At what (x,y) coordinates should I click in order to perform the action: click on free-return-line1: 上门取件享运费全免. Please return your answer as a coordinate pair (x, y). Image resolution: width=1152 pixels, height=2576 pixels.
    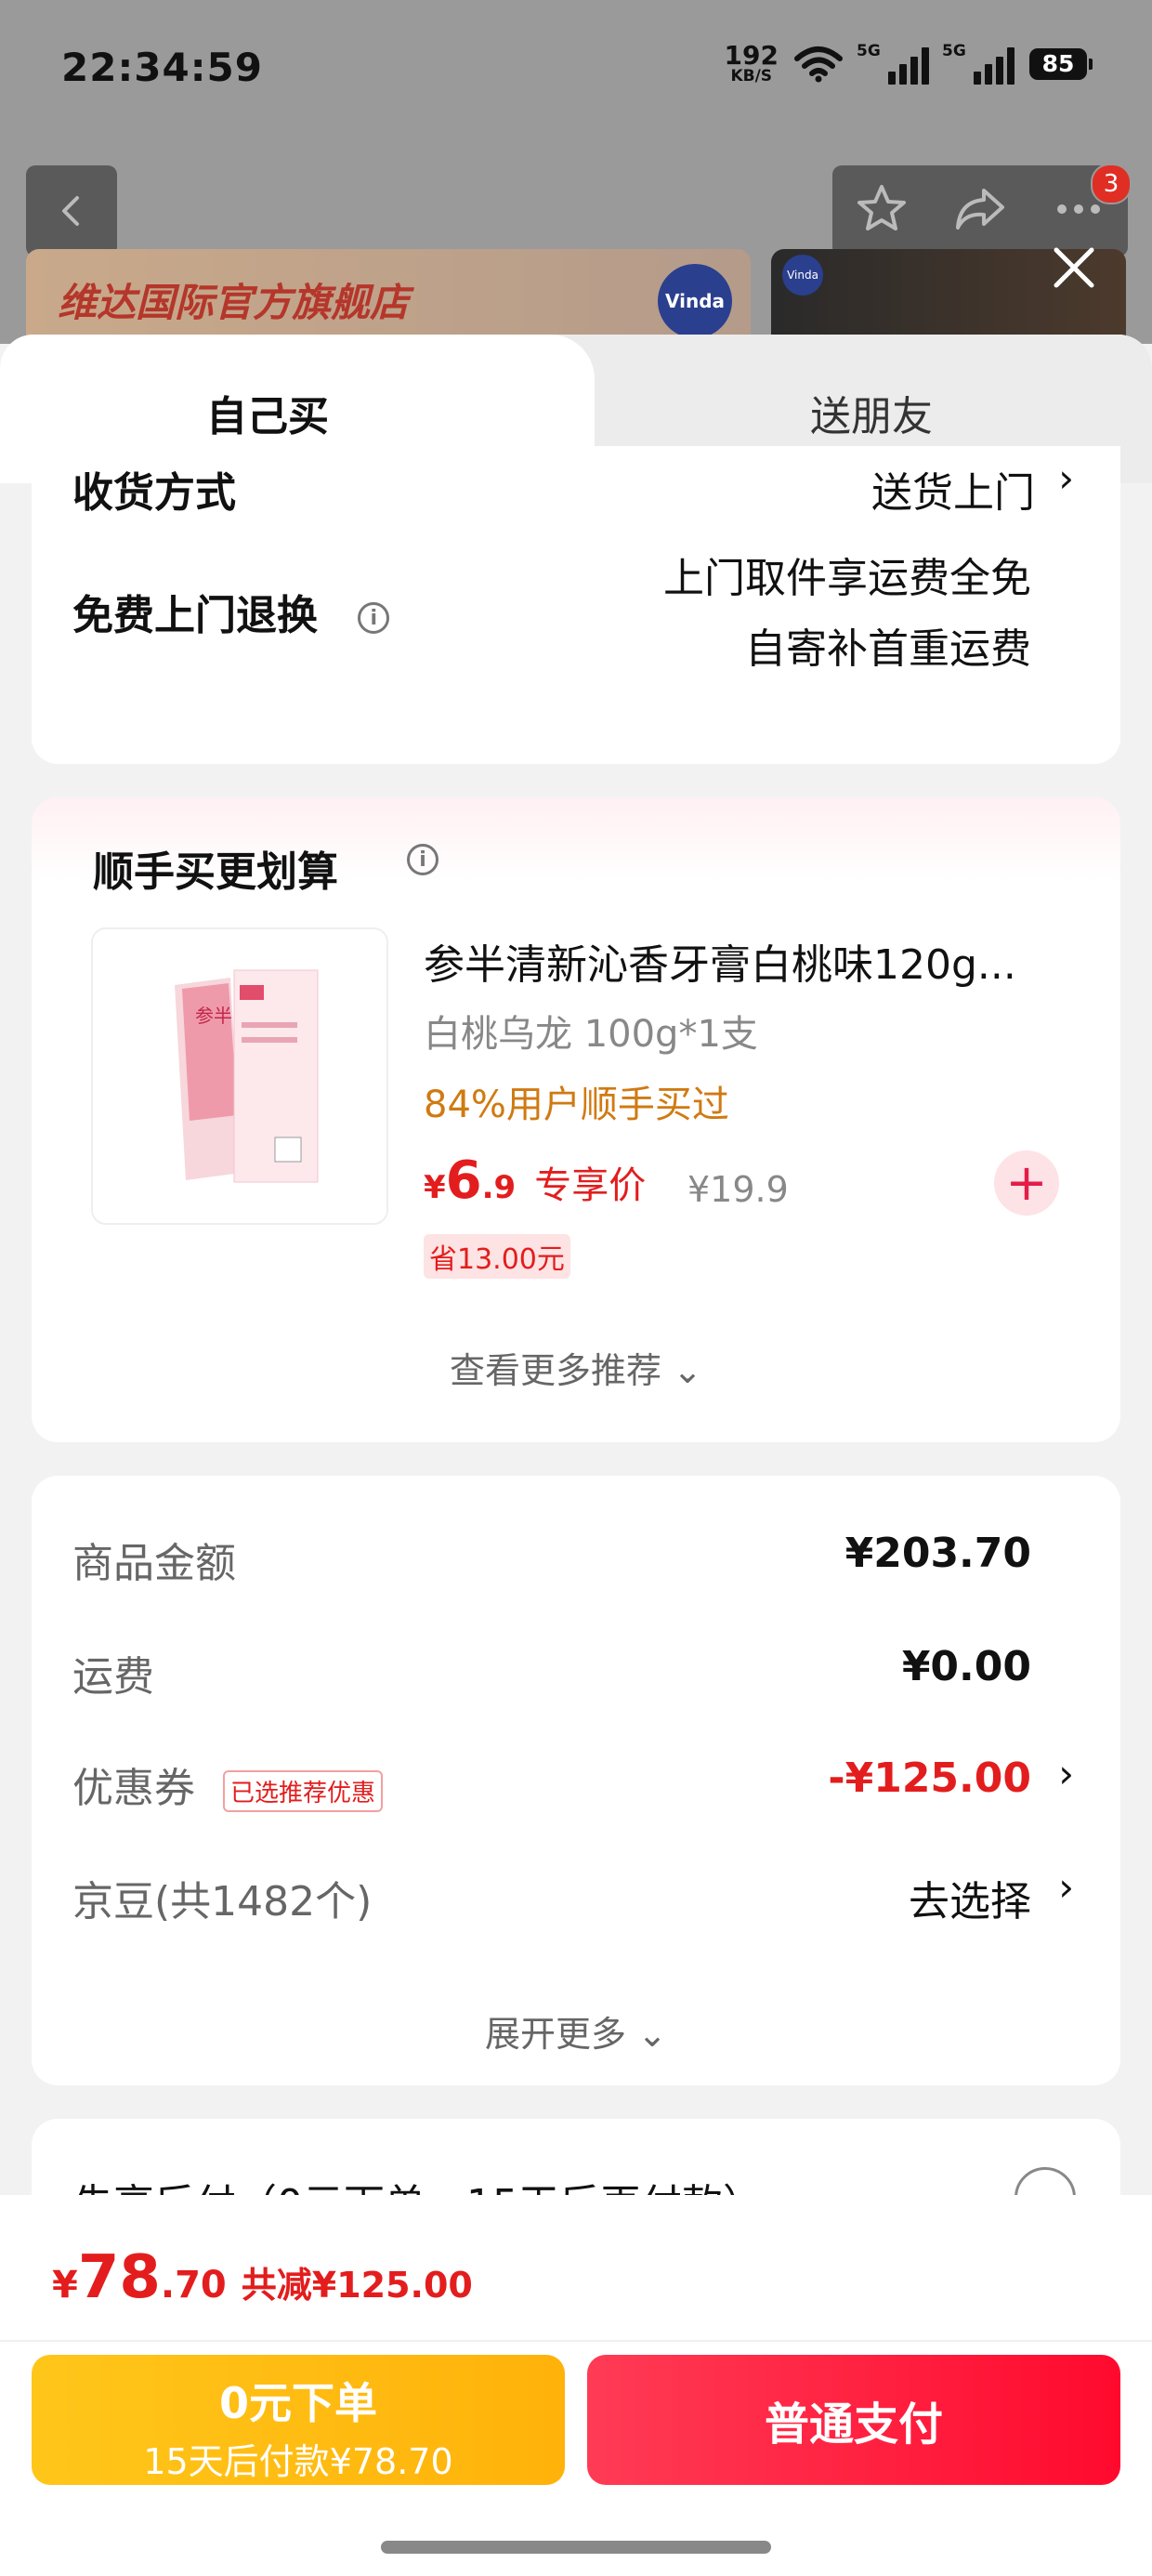
    Looking at the image, I should click on (847, 578).